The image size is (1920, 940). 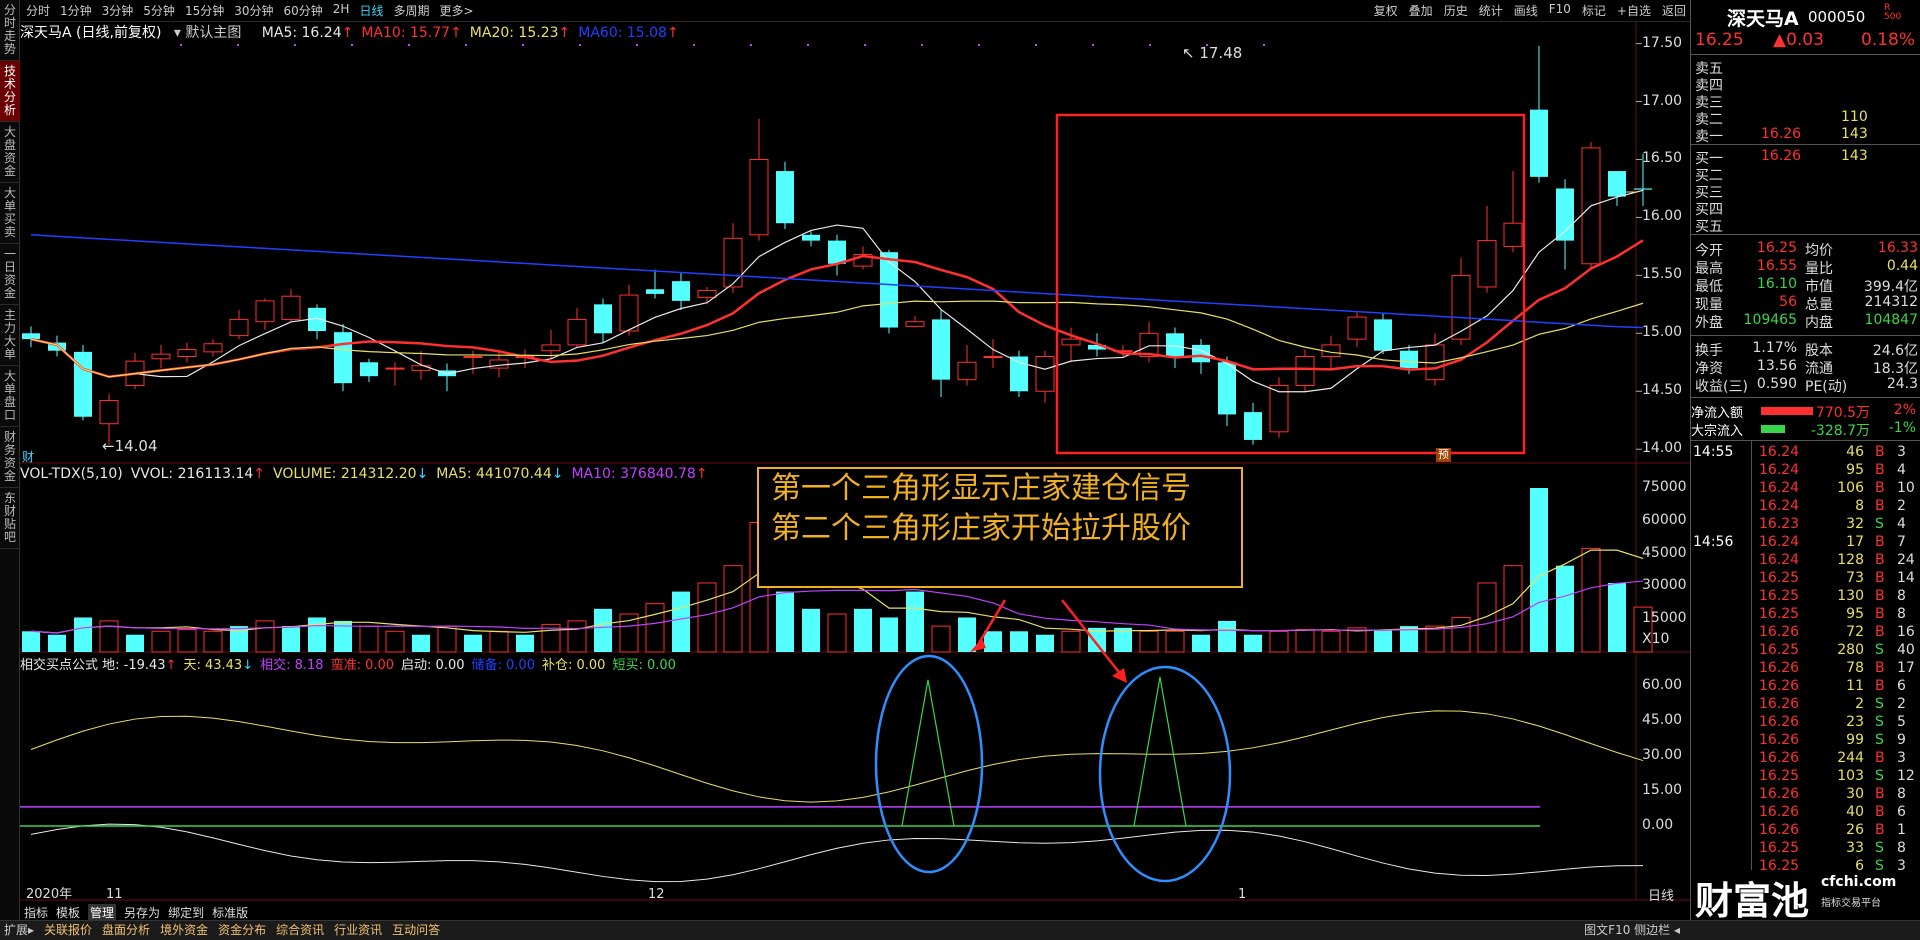 I want to click on tick-bs-7: B, so click(x=1880, y=578).